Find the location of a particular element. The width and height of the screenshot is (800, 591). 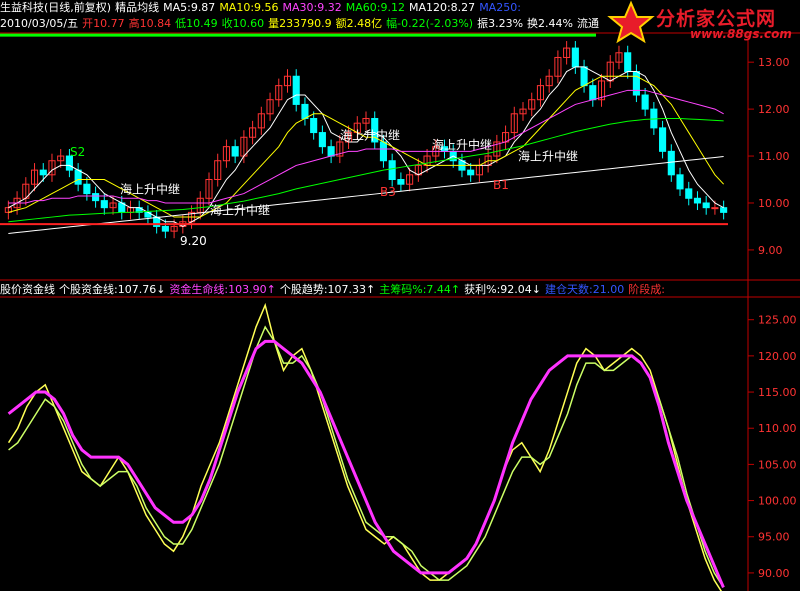

chart-annotation: B1 is located at coordinates (501, 185).